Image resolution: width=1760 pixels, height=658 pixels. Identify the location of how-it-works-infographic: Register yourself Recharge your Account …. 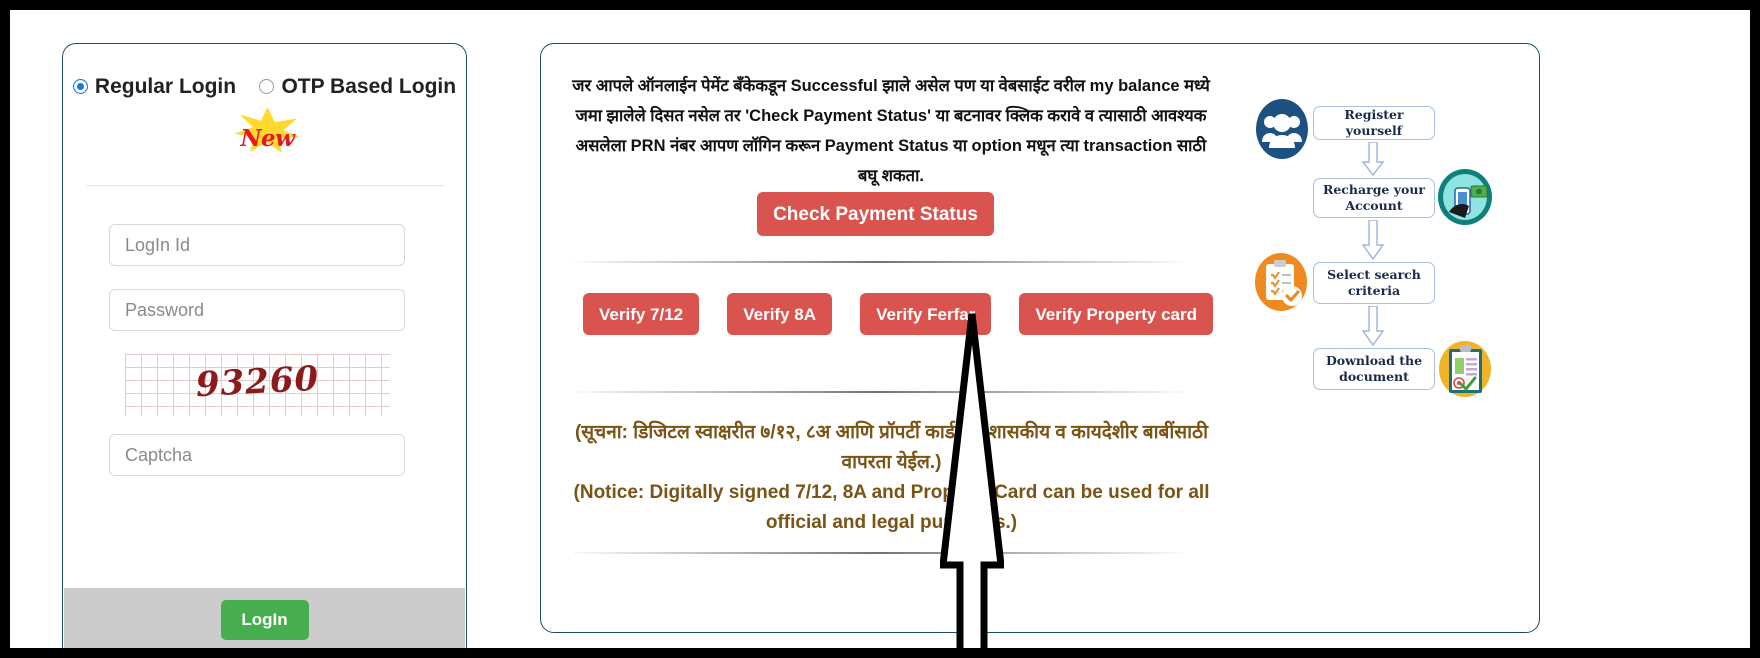
(1373, 264).